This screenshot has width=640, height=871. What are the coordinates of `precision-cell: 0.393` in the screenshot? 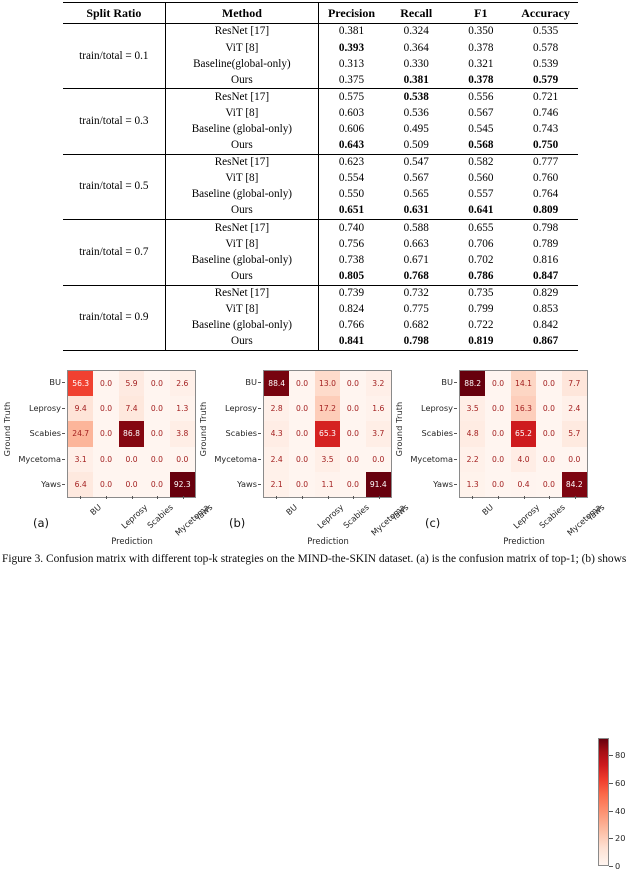 It's located at (351, 47).